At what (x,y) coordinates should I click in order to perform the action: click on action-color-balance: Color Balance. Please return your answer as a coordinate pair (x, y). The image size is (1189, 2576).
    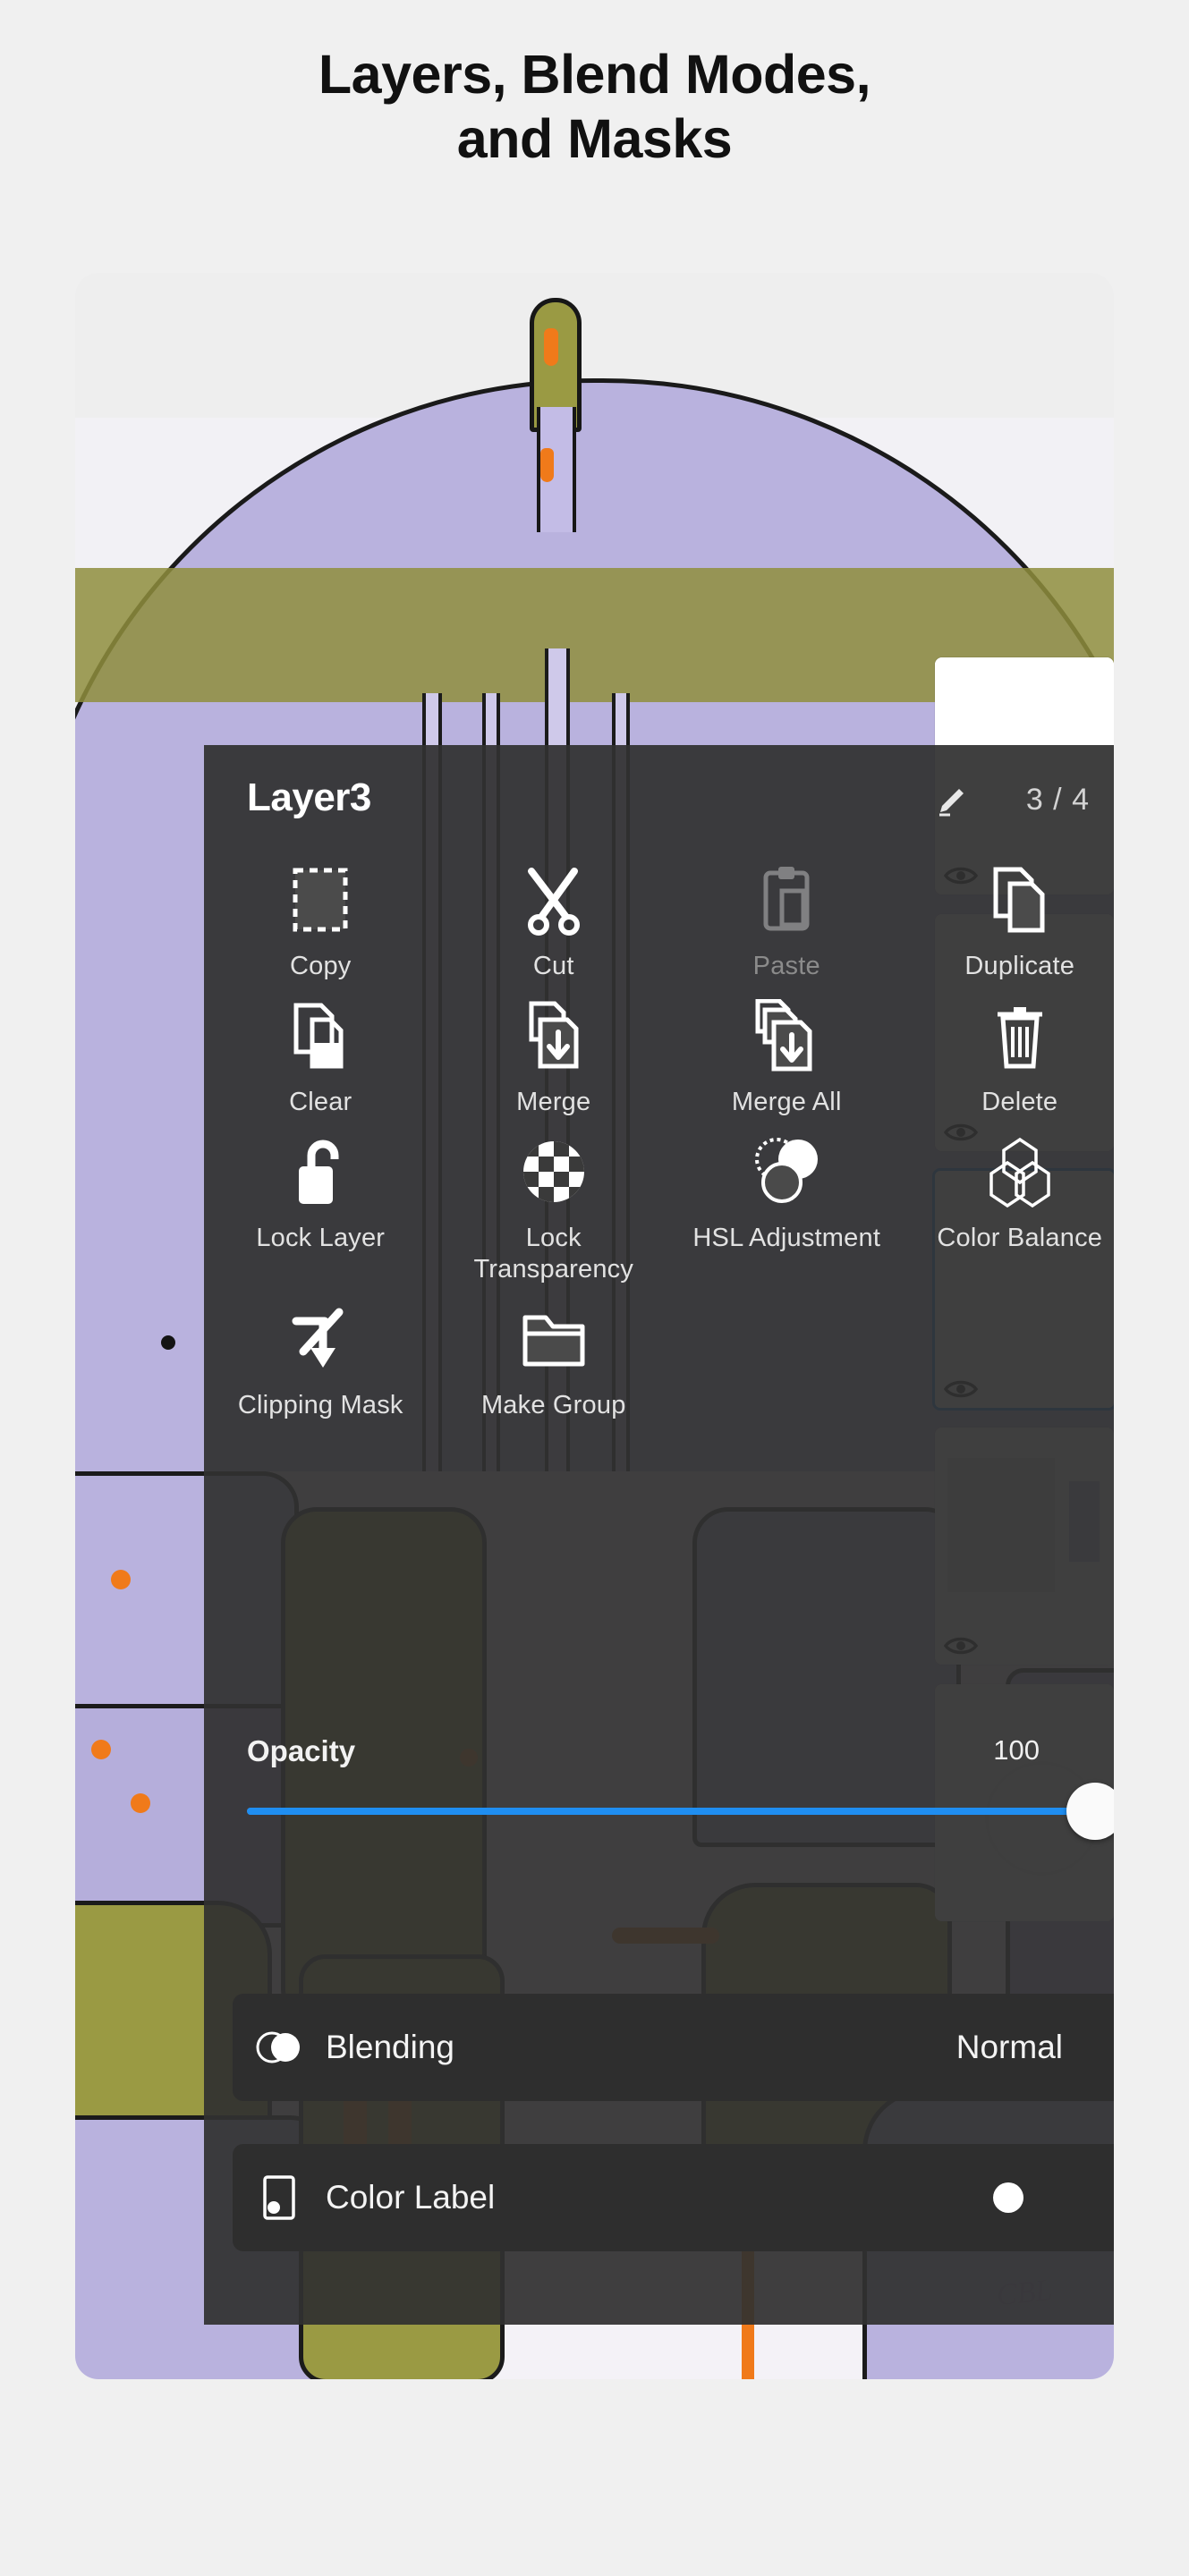
    Looking at the image, I should click on (1009, 1200).